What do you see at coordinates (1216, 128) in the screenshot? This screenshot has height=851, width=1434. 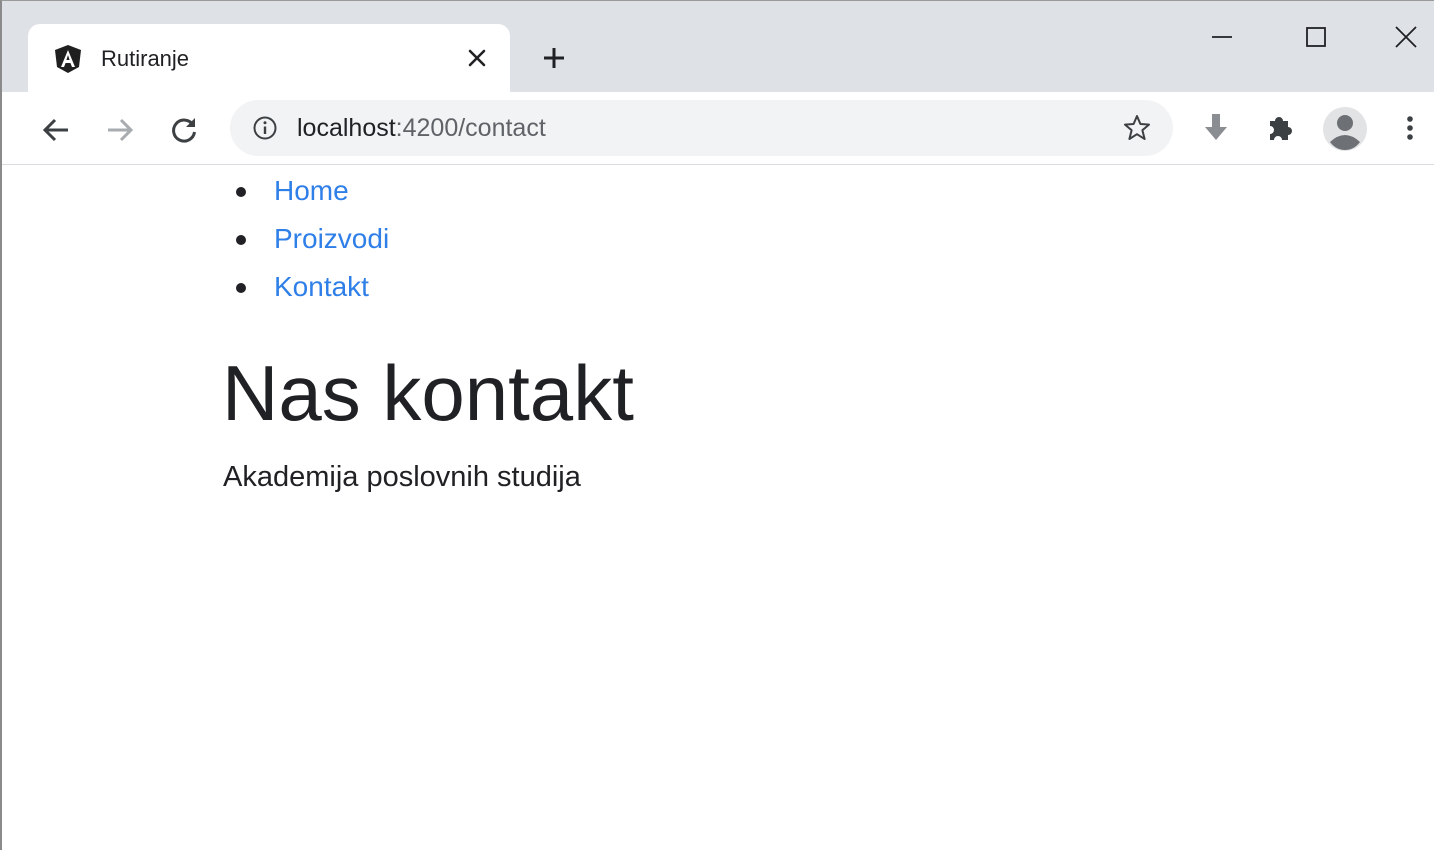 I see `download-icon` at bounding box center [1216, 128].